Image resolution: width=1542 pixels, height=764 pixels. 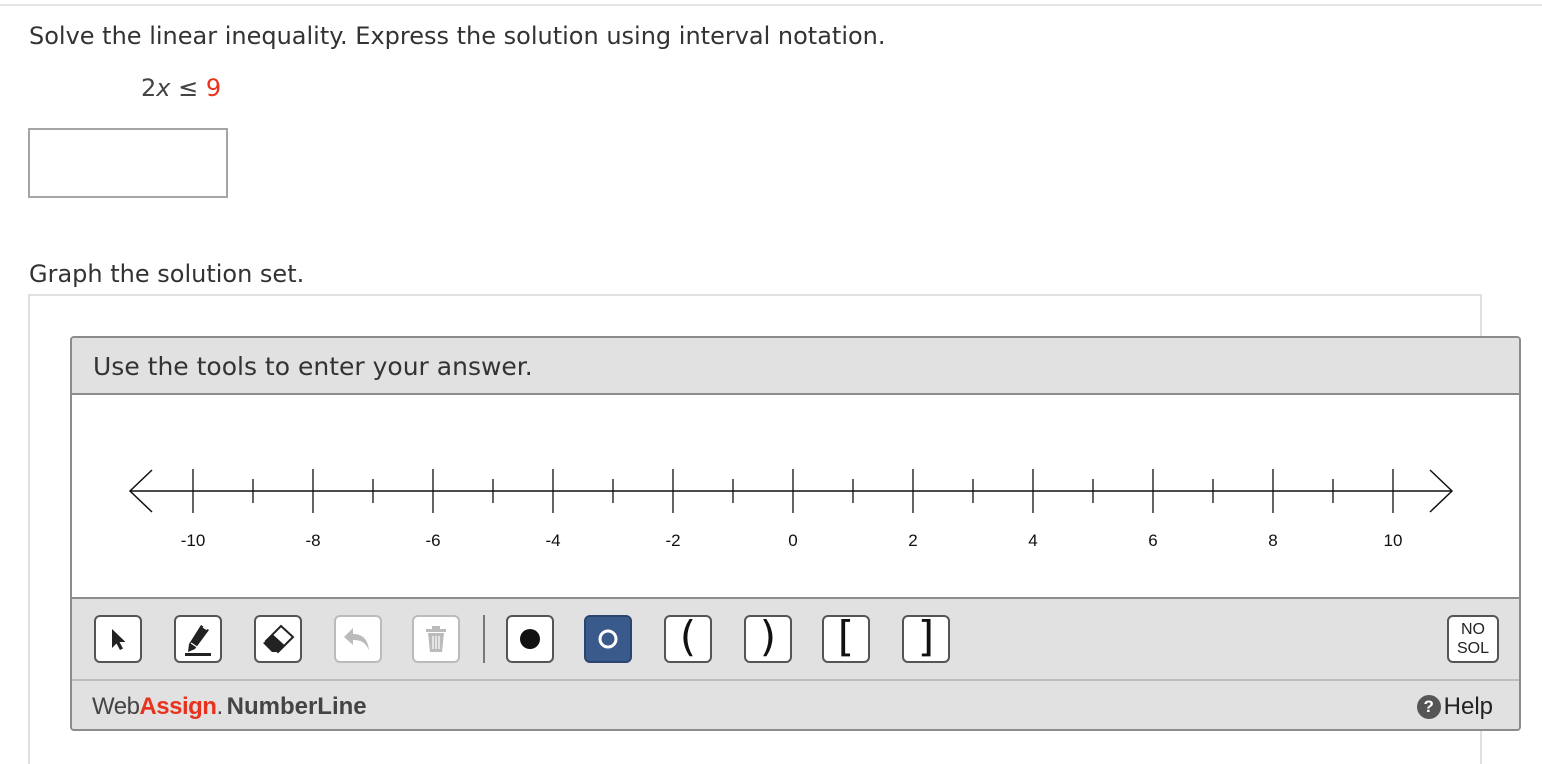 What do you see at coordinates (795, 366) in the screenshot?
I see `widget-header: Use the tools to enter your answer.` at bounding box center [795, 366].